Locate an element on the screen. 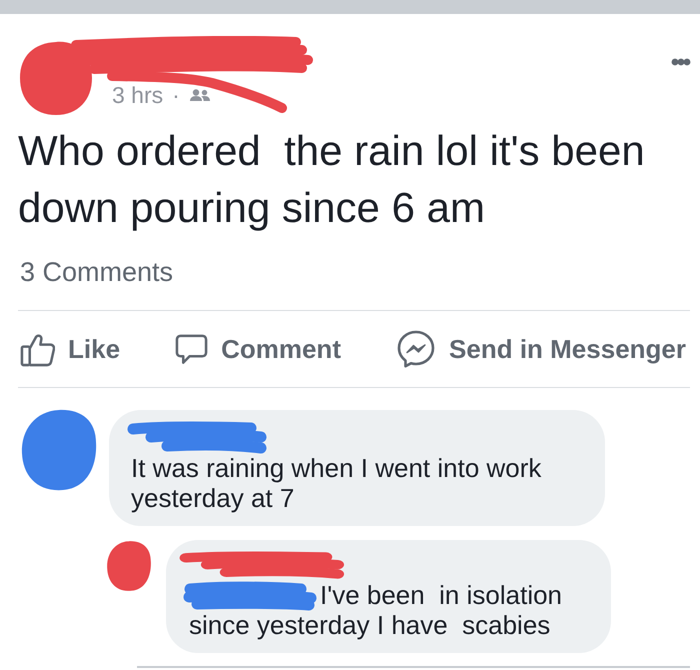 This screenshot has height=670, width=700. thumbs-up-icon is located at coordinates (37, 349).